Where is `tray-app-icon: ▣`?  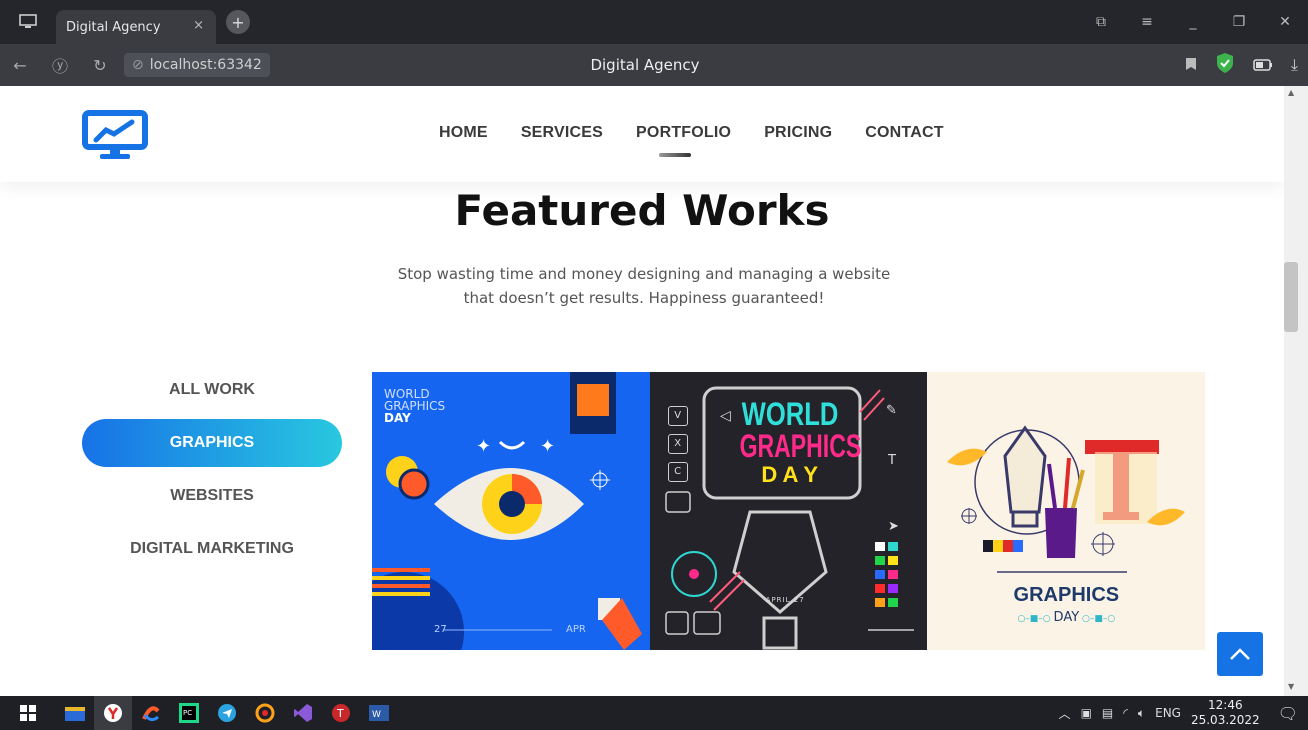 tray-app-icon: ▣ is located at coordinates (1086, 713).